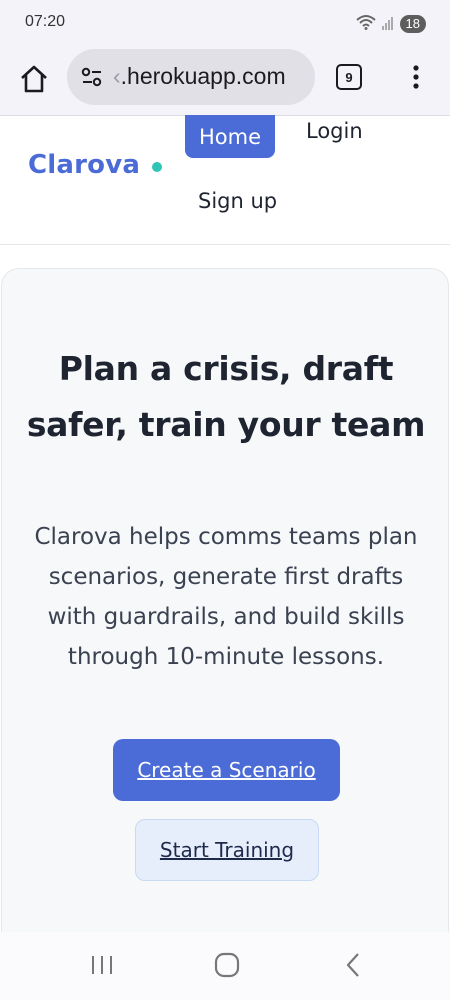 This screenshot has height=1000, width=450. I want to click on back-button, so click(353, 965).